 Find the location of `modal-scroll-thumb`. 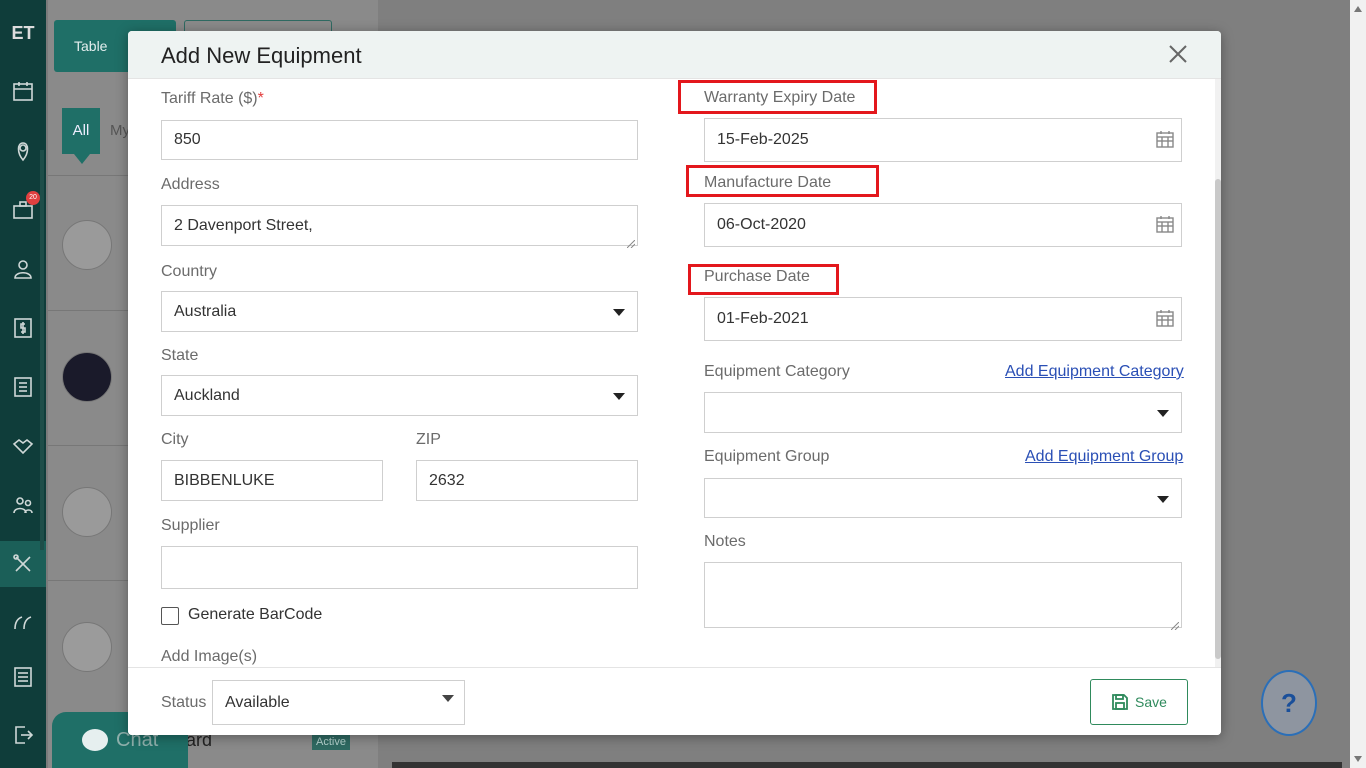

modal-scroll-thumb is located at coordinates (1218, 419).